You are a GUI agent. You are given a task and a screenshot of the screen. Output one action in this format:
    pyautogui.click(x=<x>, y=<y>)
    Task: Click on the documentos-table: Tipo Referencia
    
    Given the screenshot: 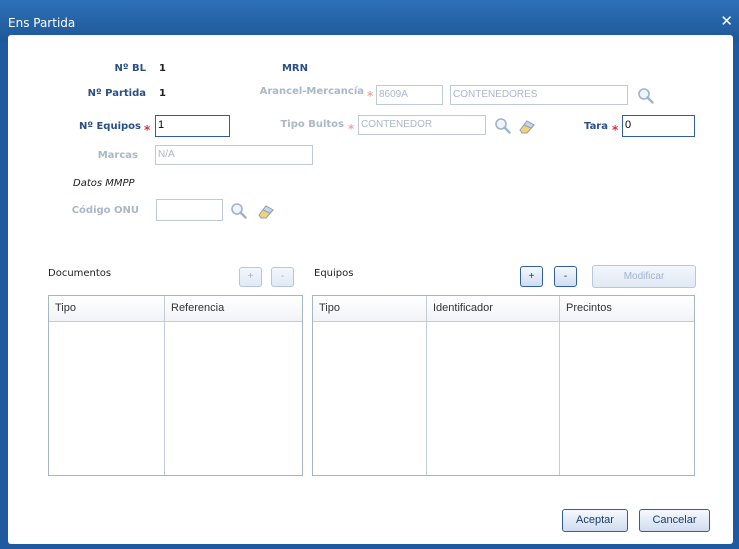 What is the action you would take?
    pyautogui.click(x=175, y=385)
    